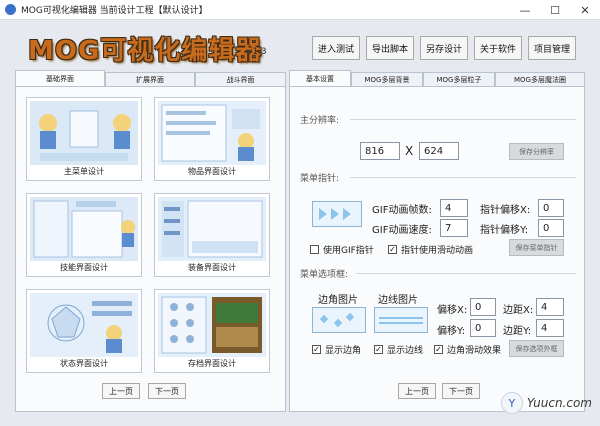 The image size is (600, 426). What do you see at coordinates (540, 79) in the screenshot?
I see `tab-mog-layer-magic-circle: MOG多层魔法圈` at bounding box center [540, 79].